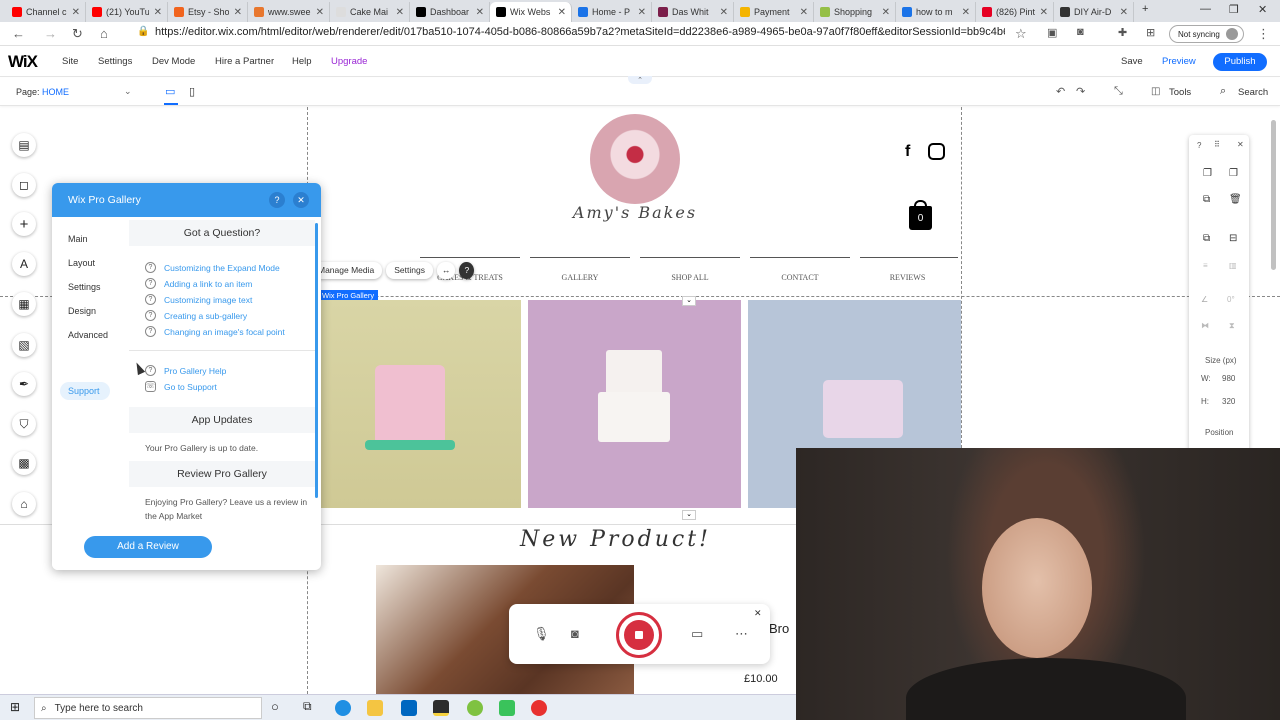  What do you see at coordinates (1118, 91) in the screenshot?
I see `zoom-out-icon: ⤡` at bounding box center [1118, 91].